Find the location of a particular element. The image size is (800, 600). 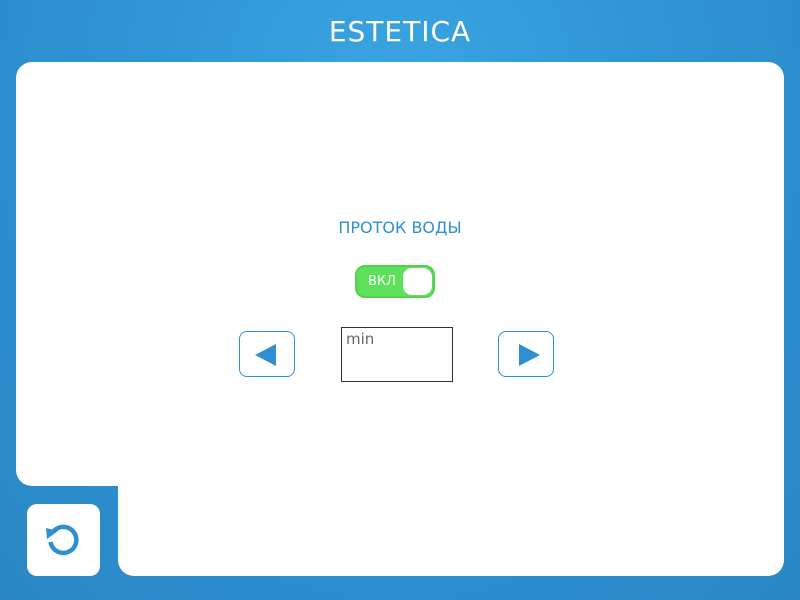

refresh-icon is located at coordinates (62, 540).